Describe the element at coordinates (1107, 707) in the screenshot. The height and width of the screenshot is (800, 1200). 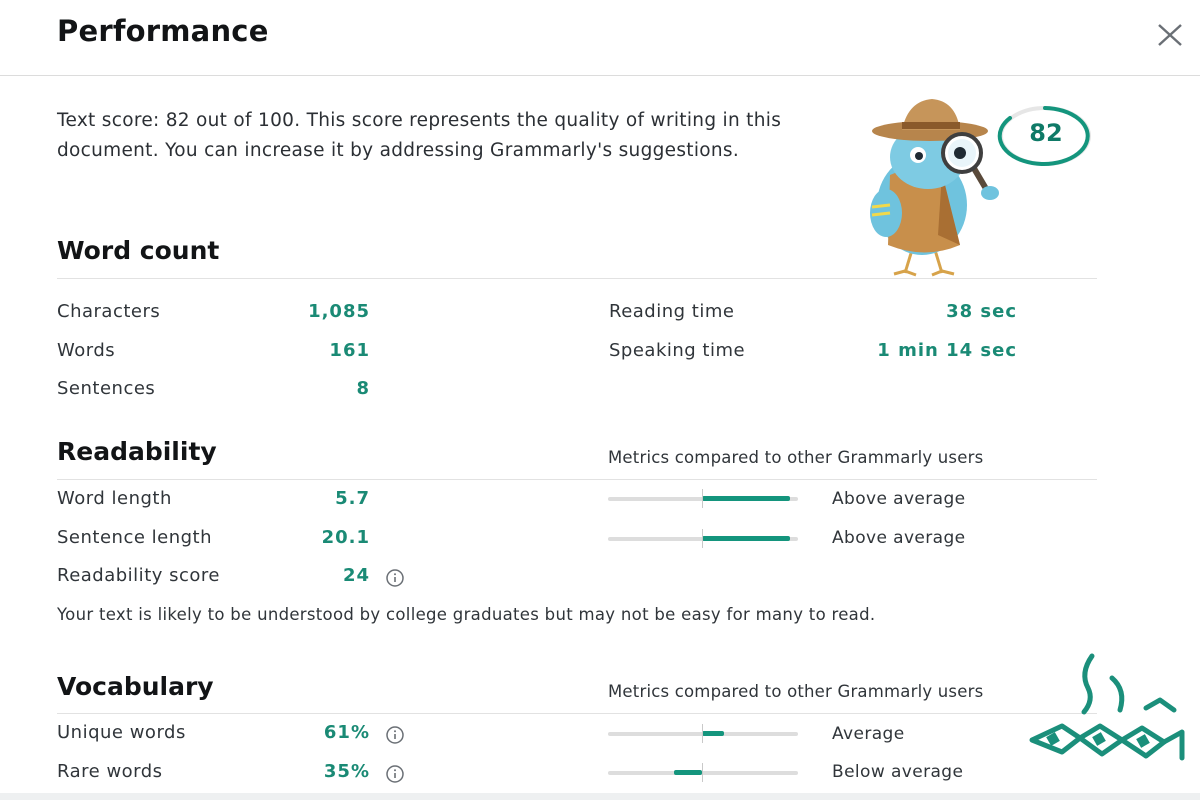
I see `watermark-logo` at that location.